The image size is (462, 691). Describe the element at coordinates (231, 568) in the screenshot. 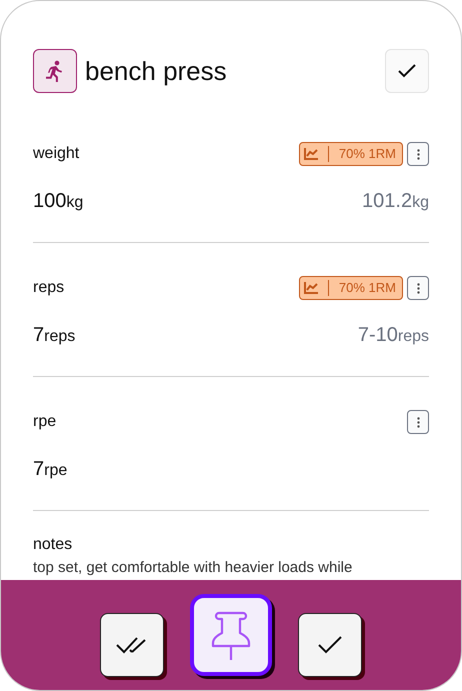

I see `notes-text: top set, get comfortable with heavier loads while` at that location.